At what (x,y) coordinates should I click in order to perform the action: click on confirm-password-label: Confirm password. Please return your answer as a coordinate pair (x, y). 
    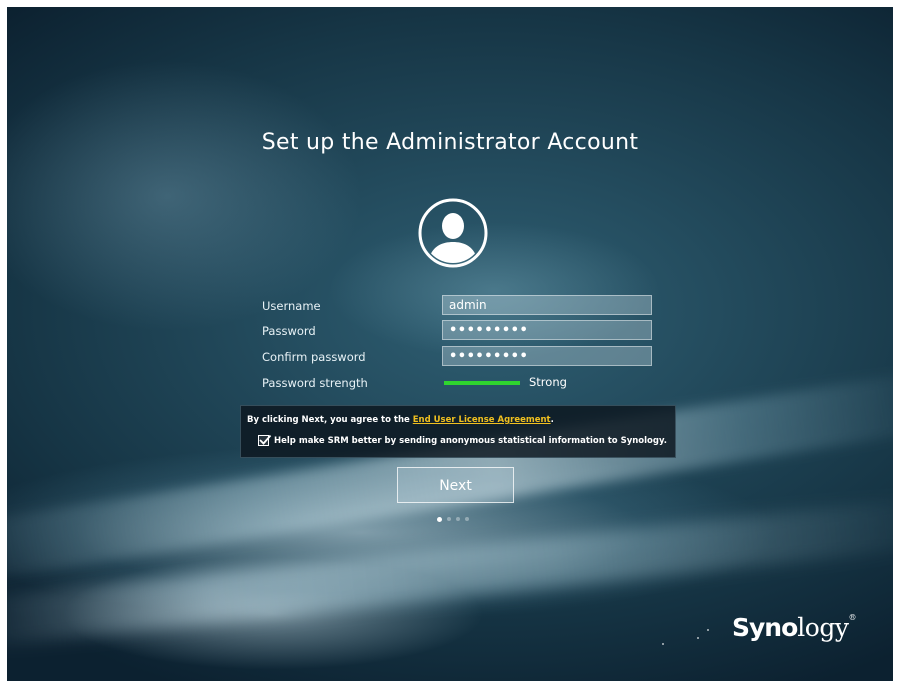
    Looking at the image, I should click on (314, 357).